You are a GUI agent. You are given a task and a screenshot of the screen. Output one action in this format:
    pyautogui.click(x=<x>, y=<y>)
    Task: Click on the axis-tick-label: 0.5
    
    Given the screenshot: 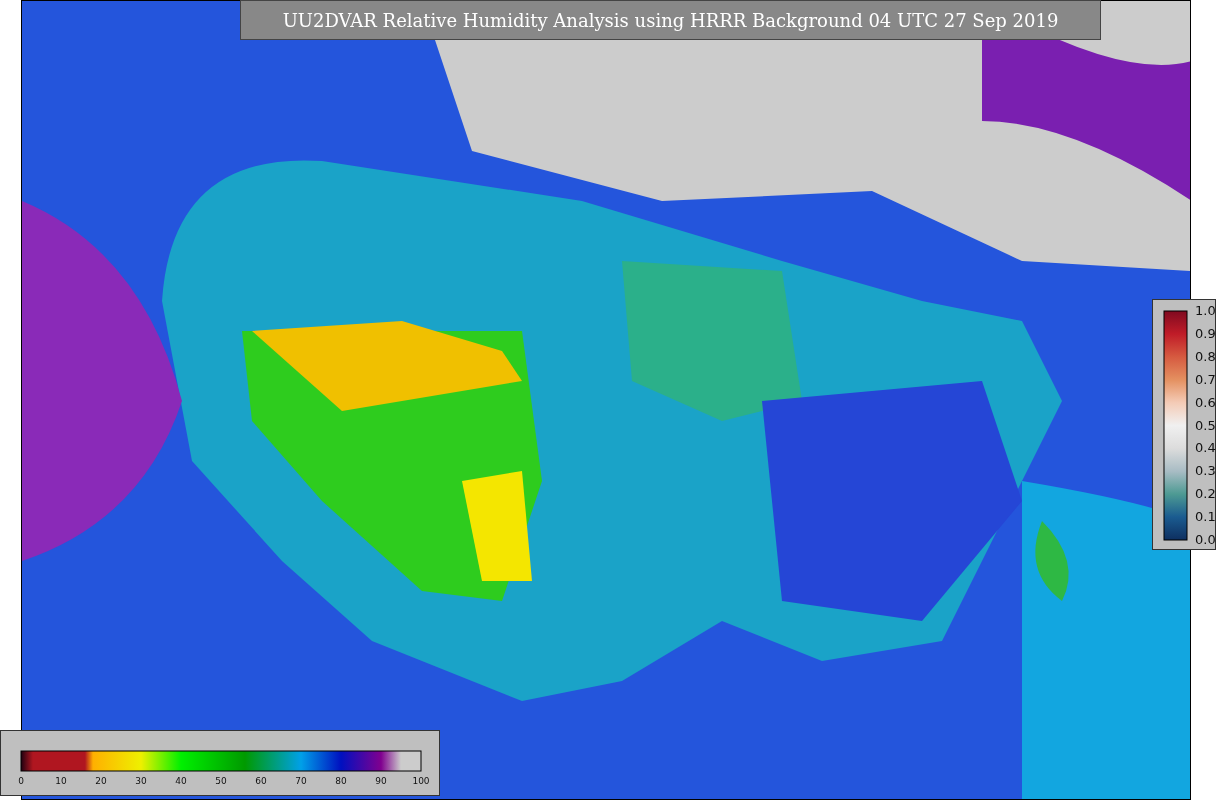 What is the action you would take?
    pyautogui.click(x=1205, y=425)
    